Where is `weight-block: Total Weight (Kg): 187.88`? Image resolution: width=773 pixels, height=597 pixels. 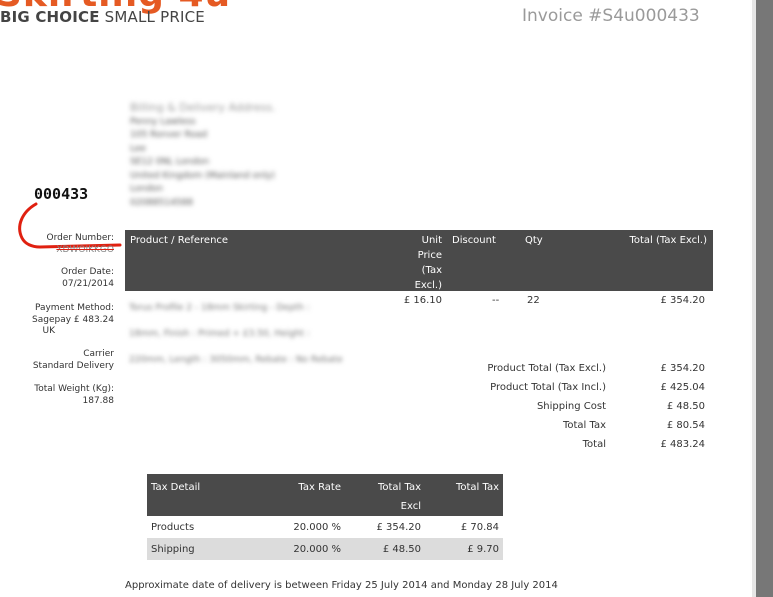
weight-block: Total Weight (Kg): 187.88 is located at coordinates (57, 395).